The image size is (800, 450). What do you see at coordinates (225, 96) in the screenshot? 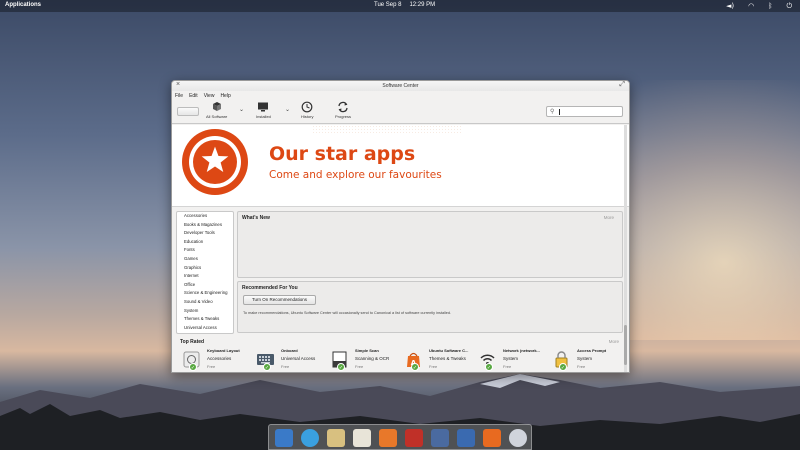
I see `menu-help: Help` at bounding box center [225, 96].